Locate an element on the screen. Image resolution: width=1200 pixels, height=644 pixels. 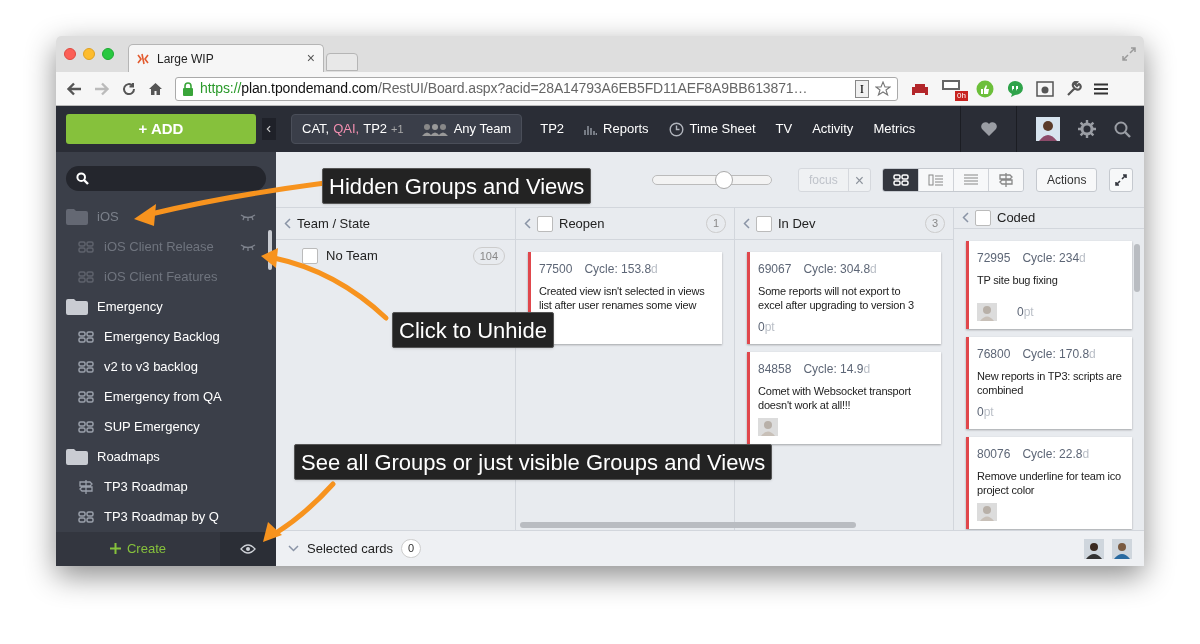
card-id: 80076 is located at coordinates (994, 454).